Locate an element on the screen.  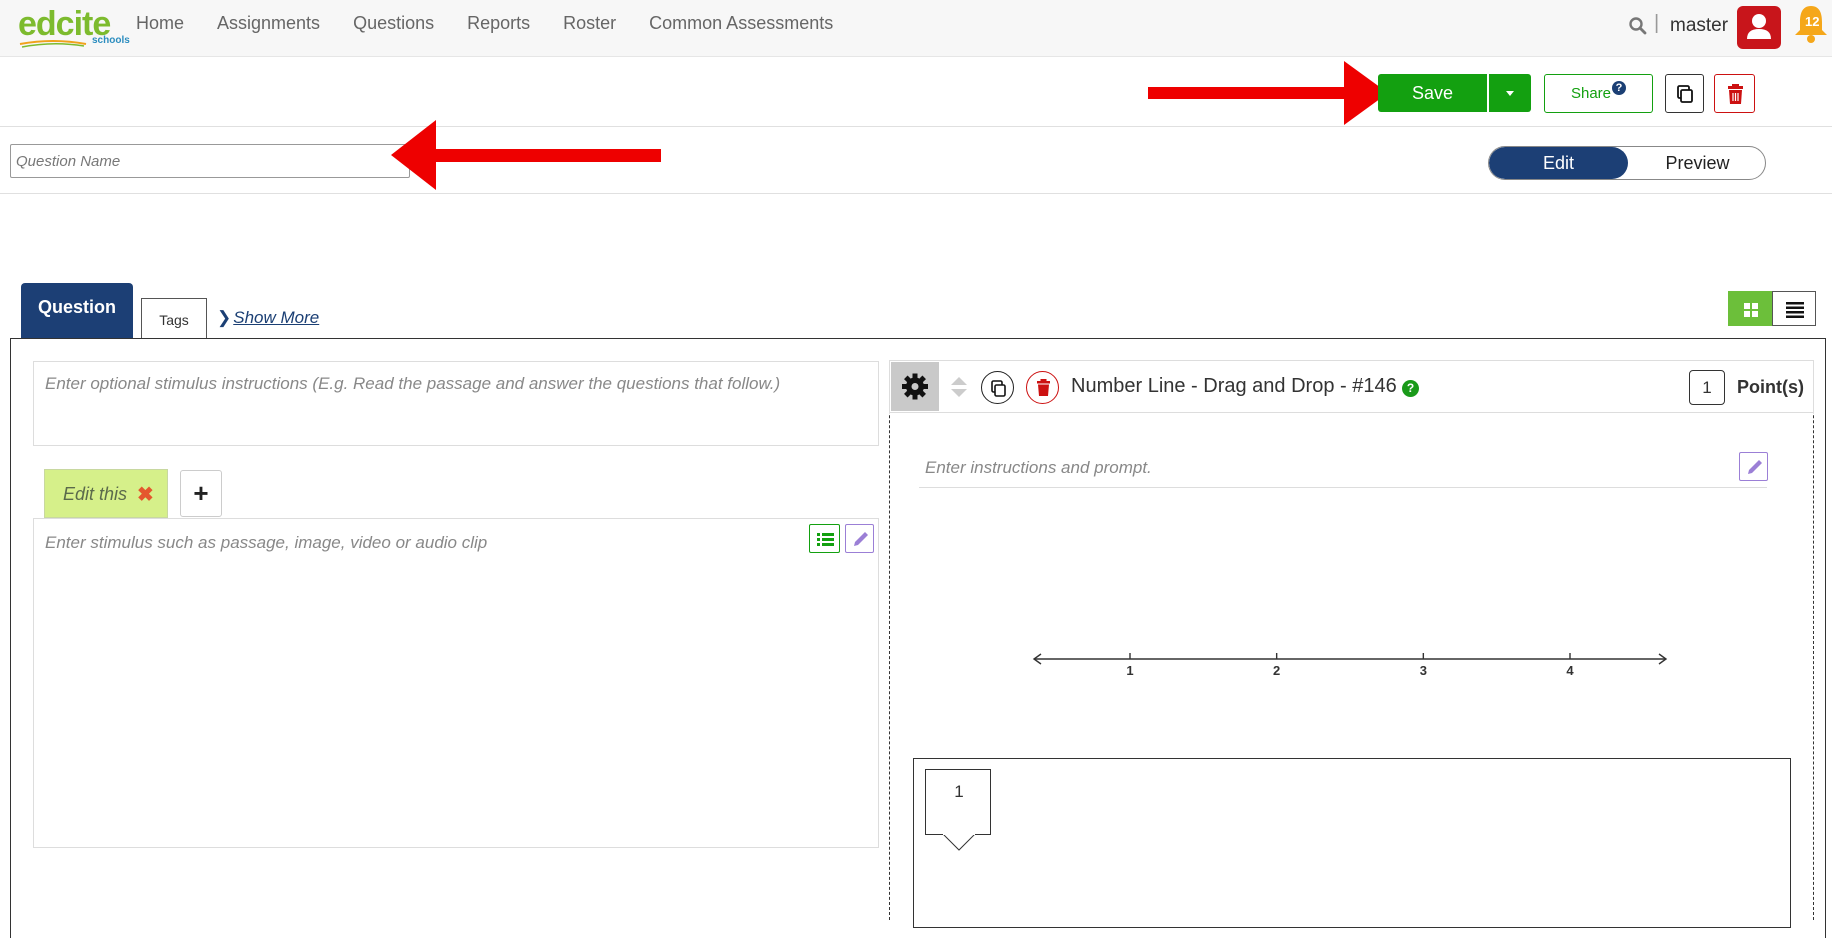
tab-tags: Tags is located at coordinates (174, 318).